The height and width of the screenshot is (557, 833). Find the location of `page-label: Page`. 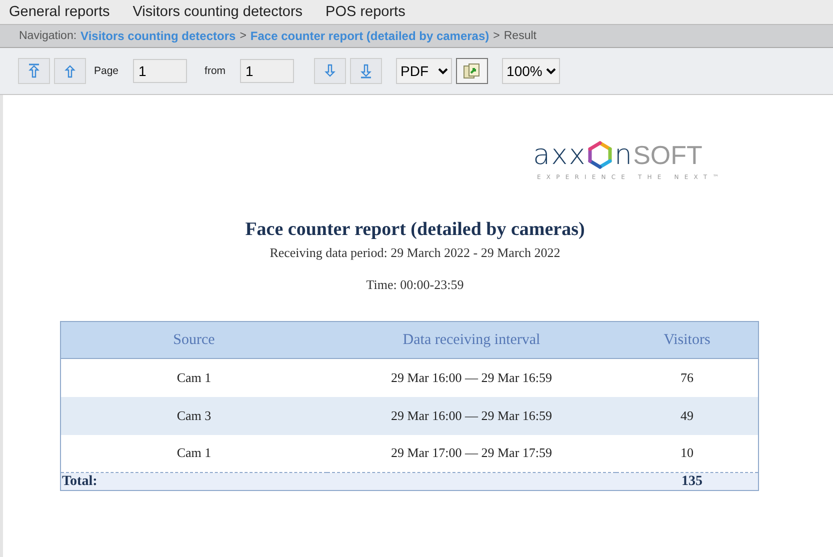

page-label: Page is located at coordinates (106, 71).